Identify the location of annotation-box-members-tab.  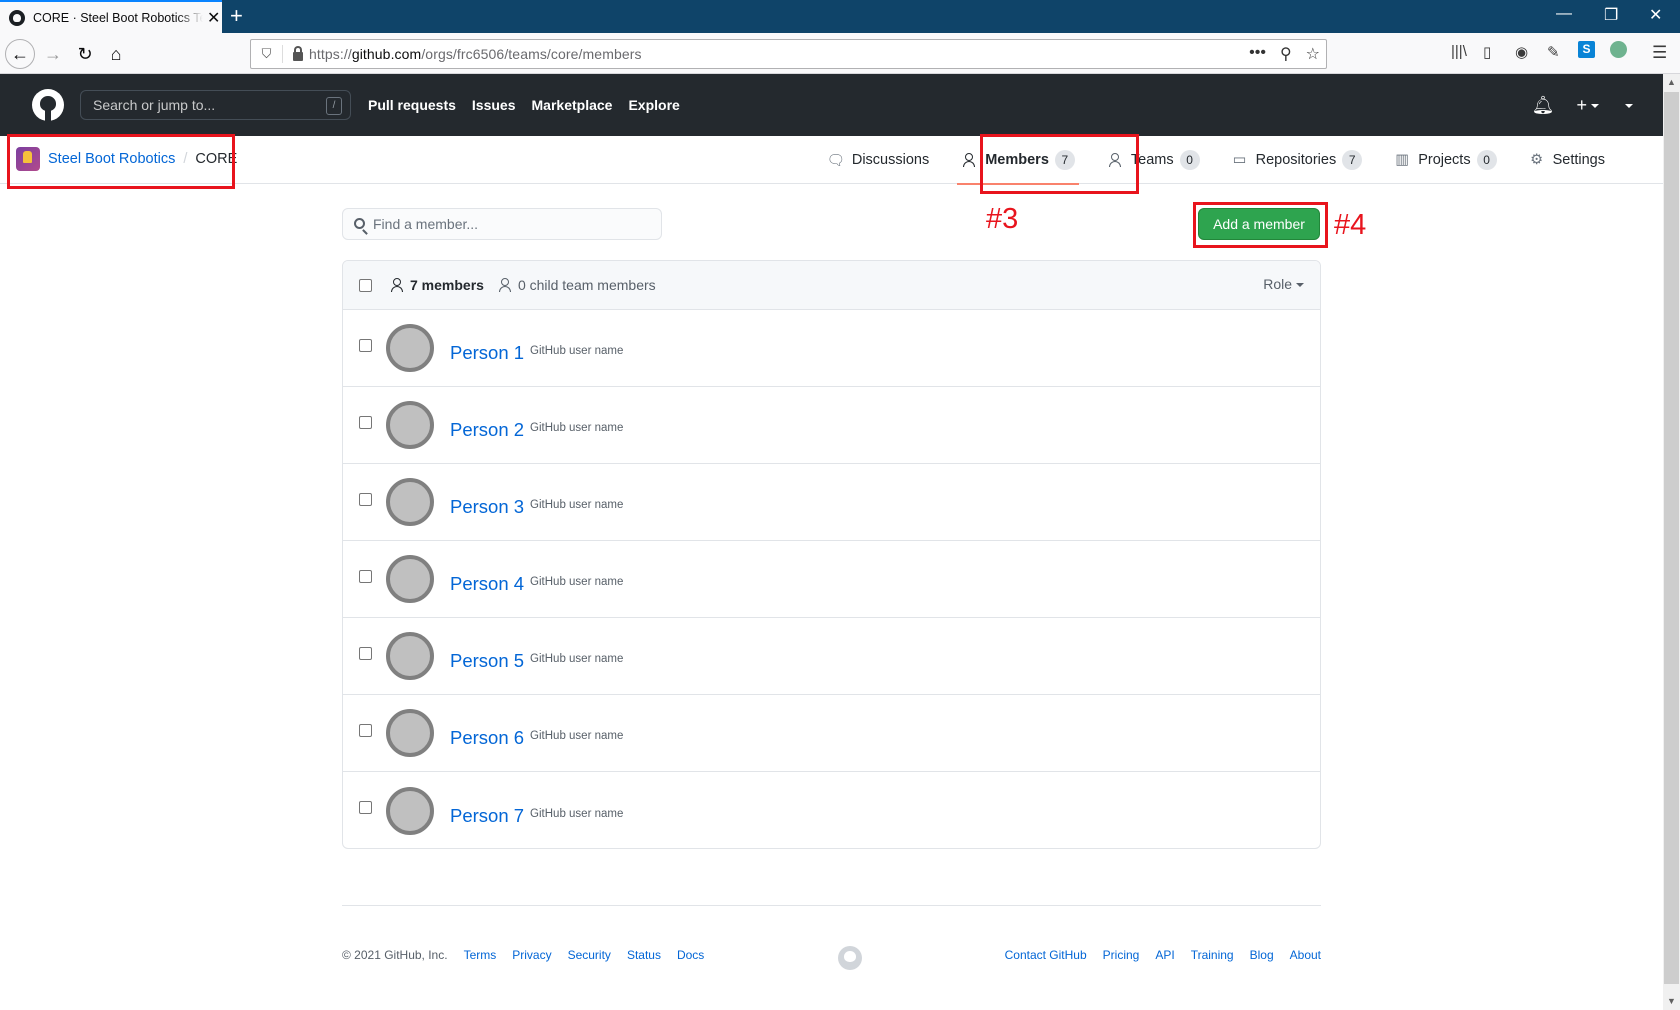
(1059, 164).